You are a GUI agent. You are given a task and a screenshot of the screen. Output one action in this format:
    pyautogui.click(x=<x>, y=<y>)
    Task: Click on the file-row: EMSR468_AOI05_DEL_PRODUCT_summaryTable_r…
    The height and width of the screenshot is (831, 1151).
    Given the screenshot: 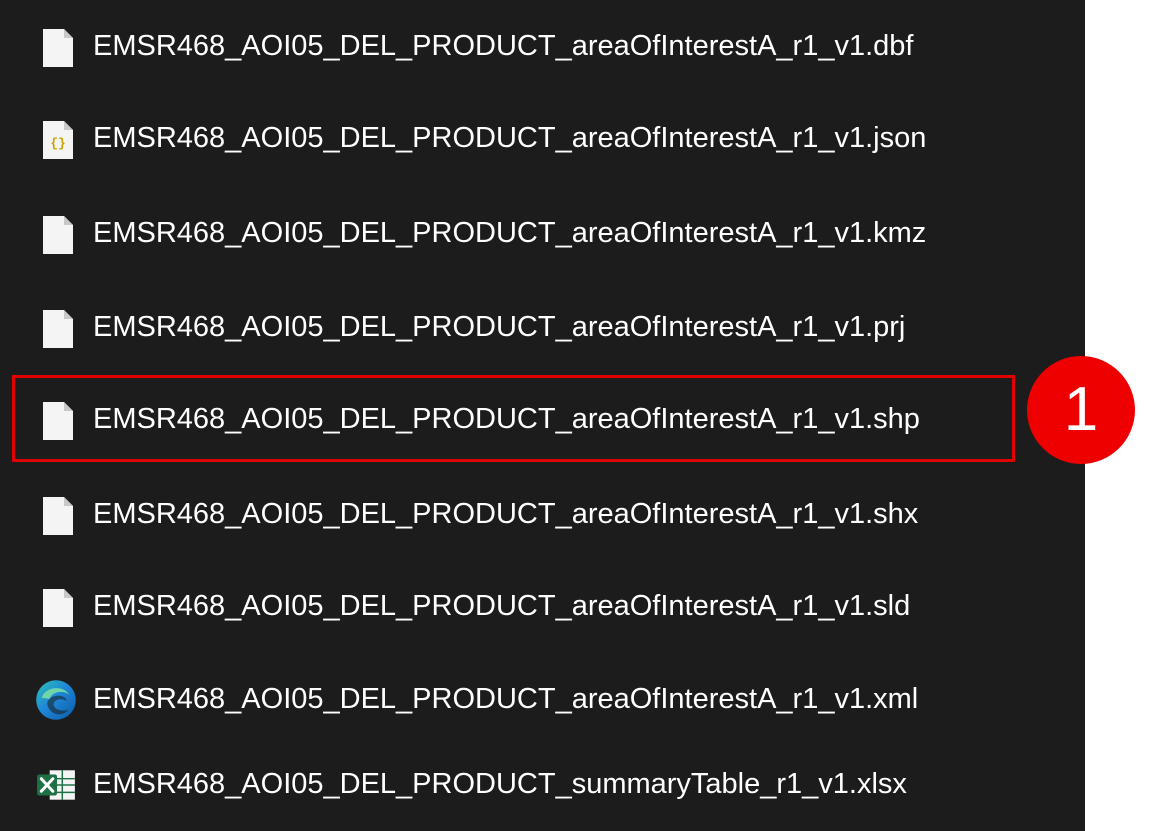 What is the action you would take?
    pyautogui.click(x=542, y=784)
    